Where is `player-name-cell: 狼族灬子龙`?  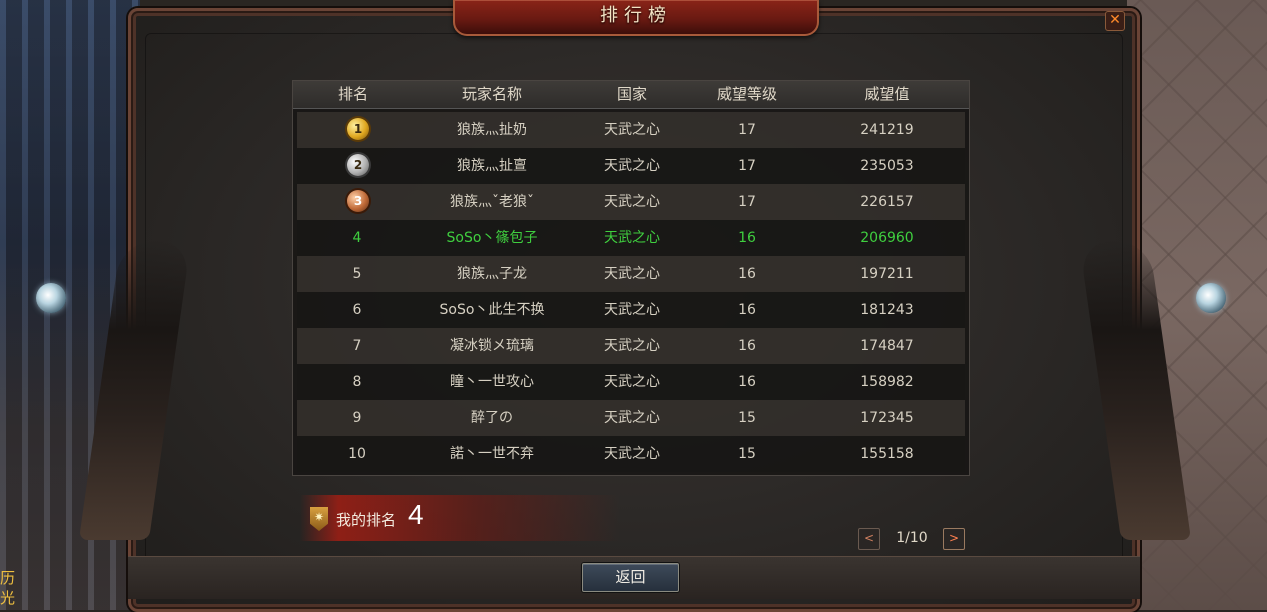
player-name-cell: 狼族灬子龙 is located at coordinates (492, 274).